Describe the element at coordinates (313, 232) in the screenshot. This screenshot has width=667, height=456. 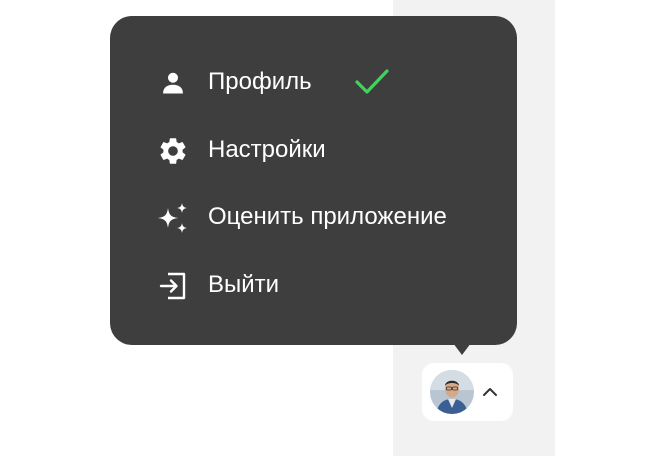
I see `menu-item-rate-app: Оценить приложение` at that location.